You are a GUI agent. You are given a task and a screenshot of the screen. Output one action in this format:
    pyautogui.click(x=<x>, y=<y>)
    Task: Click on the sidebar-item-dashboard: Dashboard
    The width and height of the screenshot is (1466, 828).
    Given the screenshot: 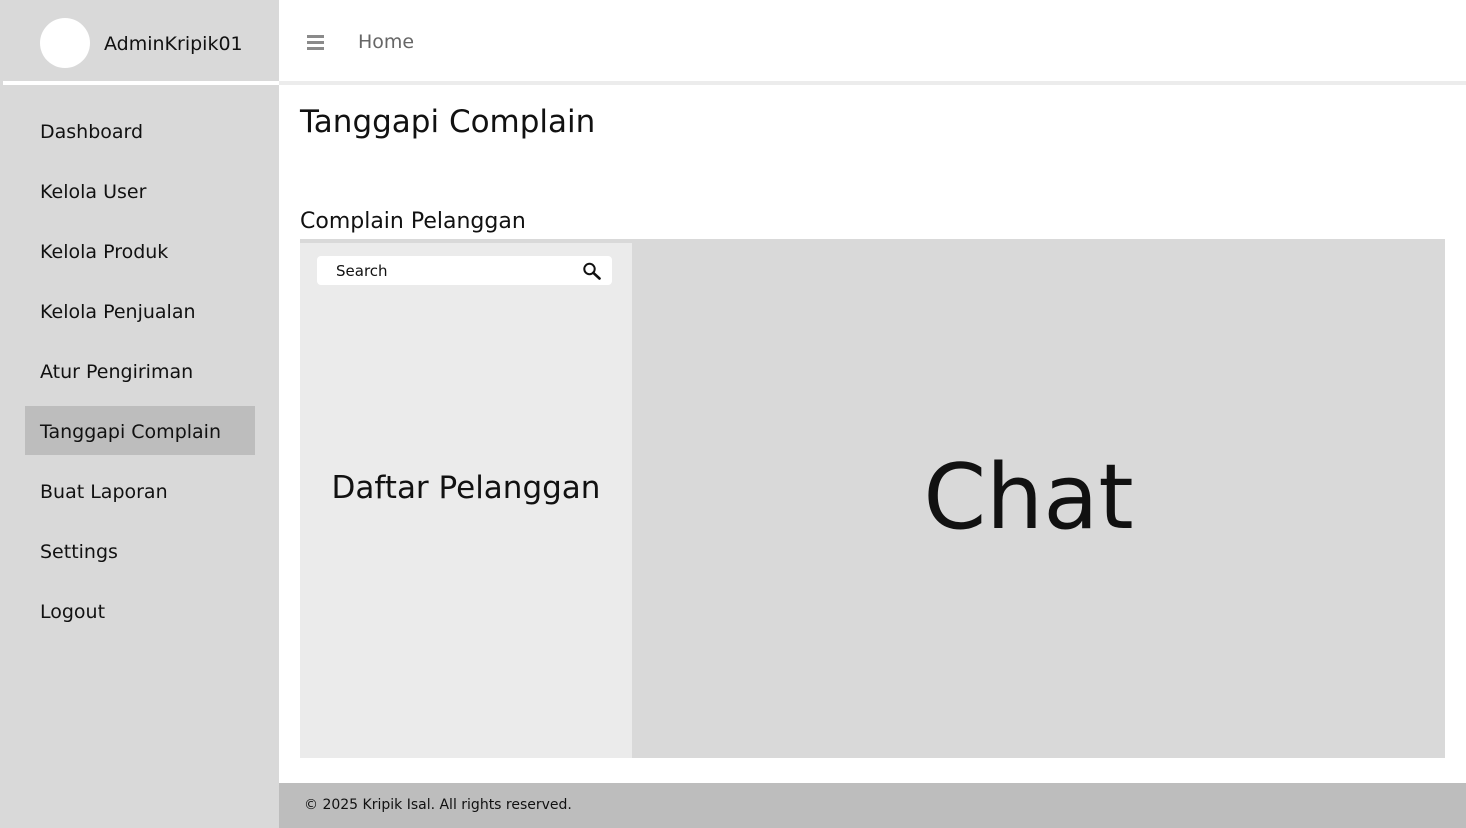 What is the action you would take?
    pyautogui.click(x=140, y=132)
    